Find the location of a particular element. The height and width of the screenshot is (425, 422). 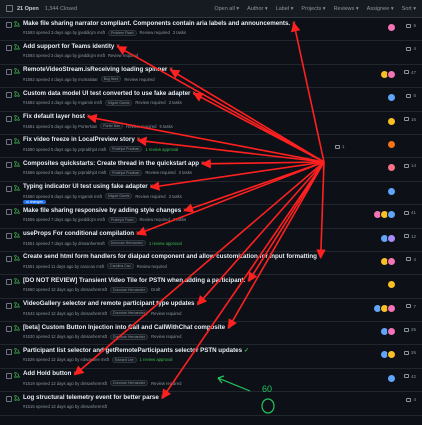

comment-count: 6 is located at coordinates (411, 25).